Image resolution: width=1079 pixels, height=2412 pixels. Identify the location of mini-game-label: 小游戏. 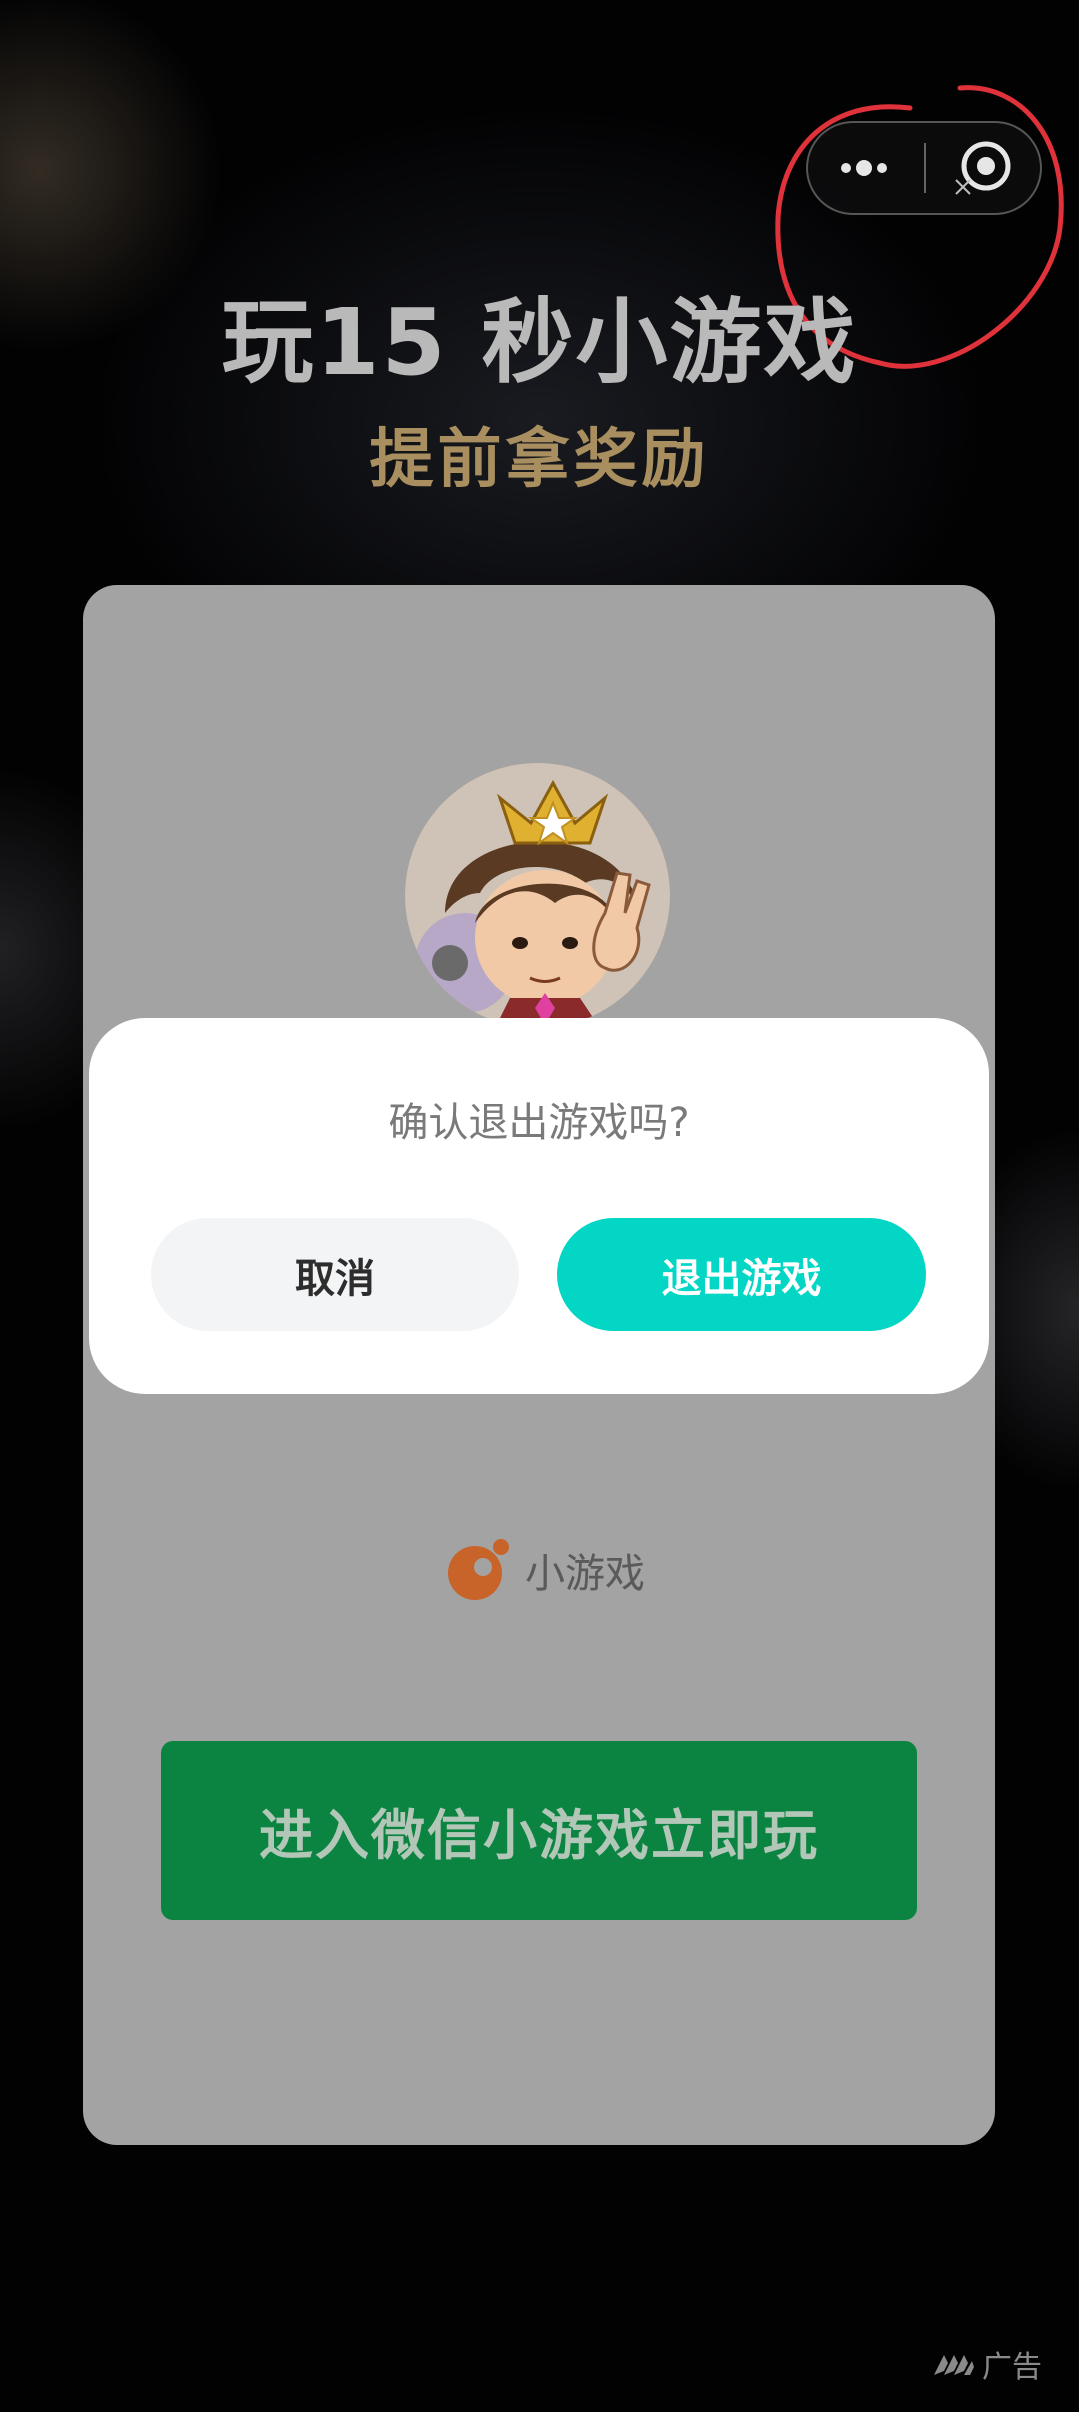
(585, 1574).